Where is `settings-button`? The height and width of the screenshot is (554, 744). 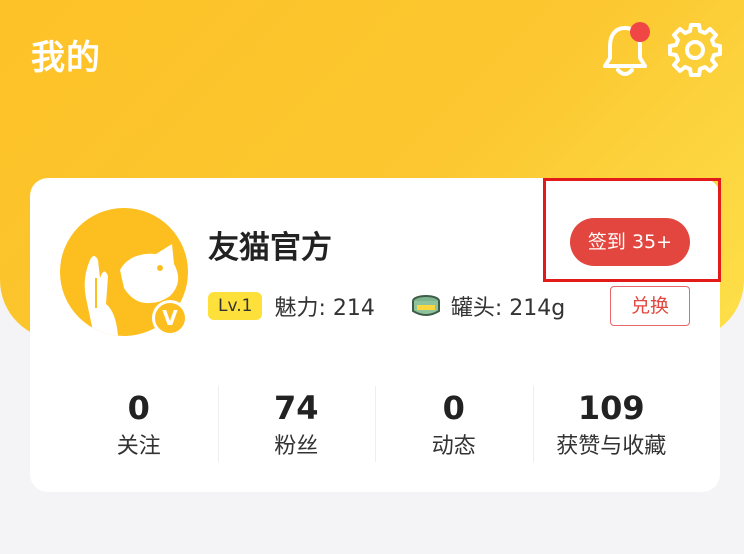 settings-button is located at coordinates (695, 50).